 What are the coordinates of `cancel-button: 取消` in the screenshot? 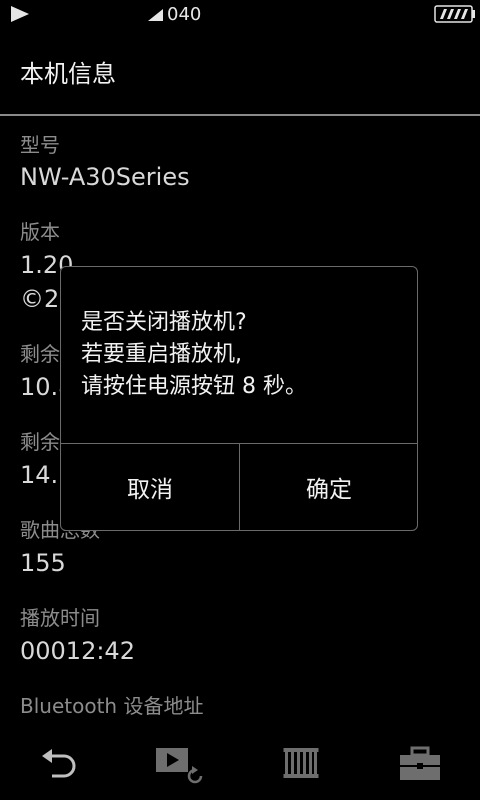 It's located at (150, 487).